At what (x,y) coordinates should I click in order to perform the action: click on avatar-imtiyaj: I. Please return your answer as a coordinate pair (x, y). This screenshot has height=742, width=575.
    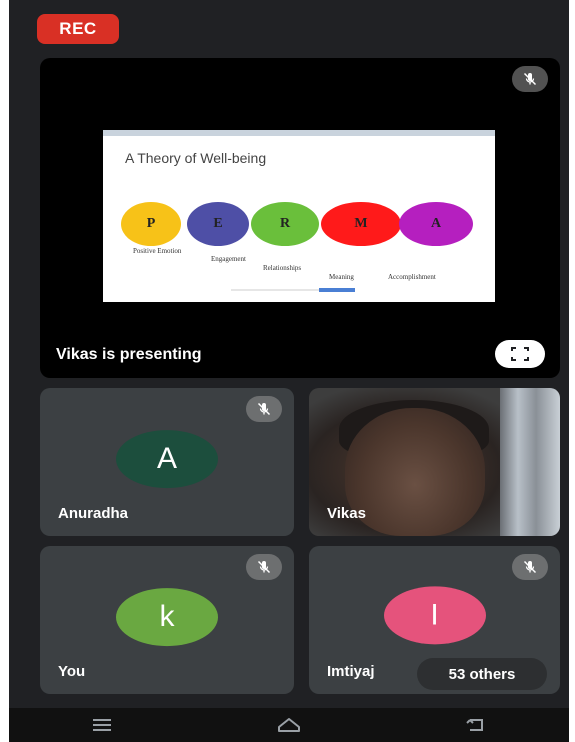
    Looking at the image, I should click on (434, 615).